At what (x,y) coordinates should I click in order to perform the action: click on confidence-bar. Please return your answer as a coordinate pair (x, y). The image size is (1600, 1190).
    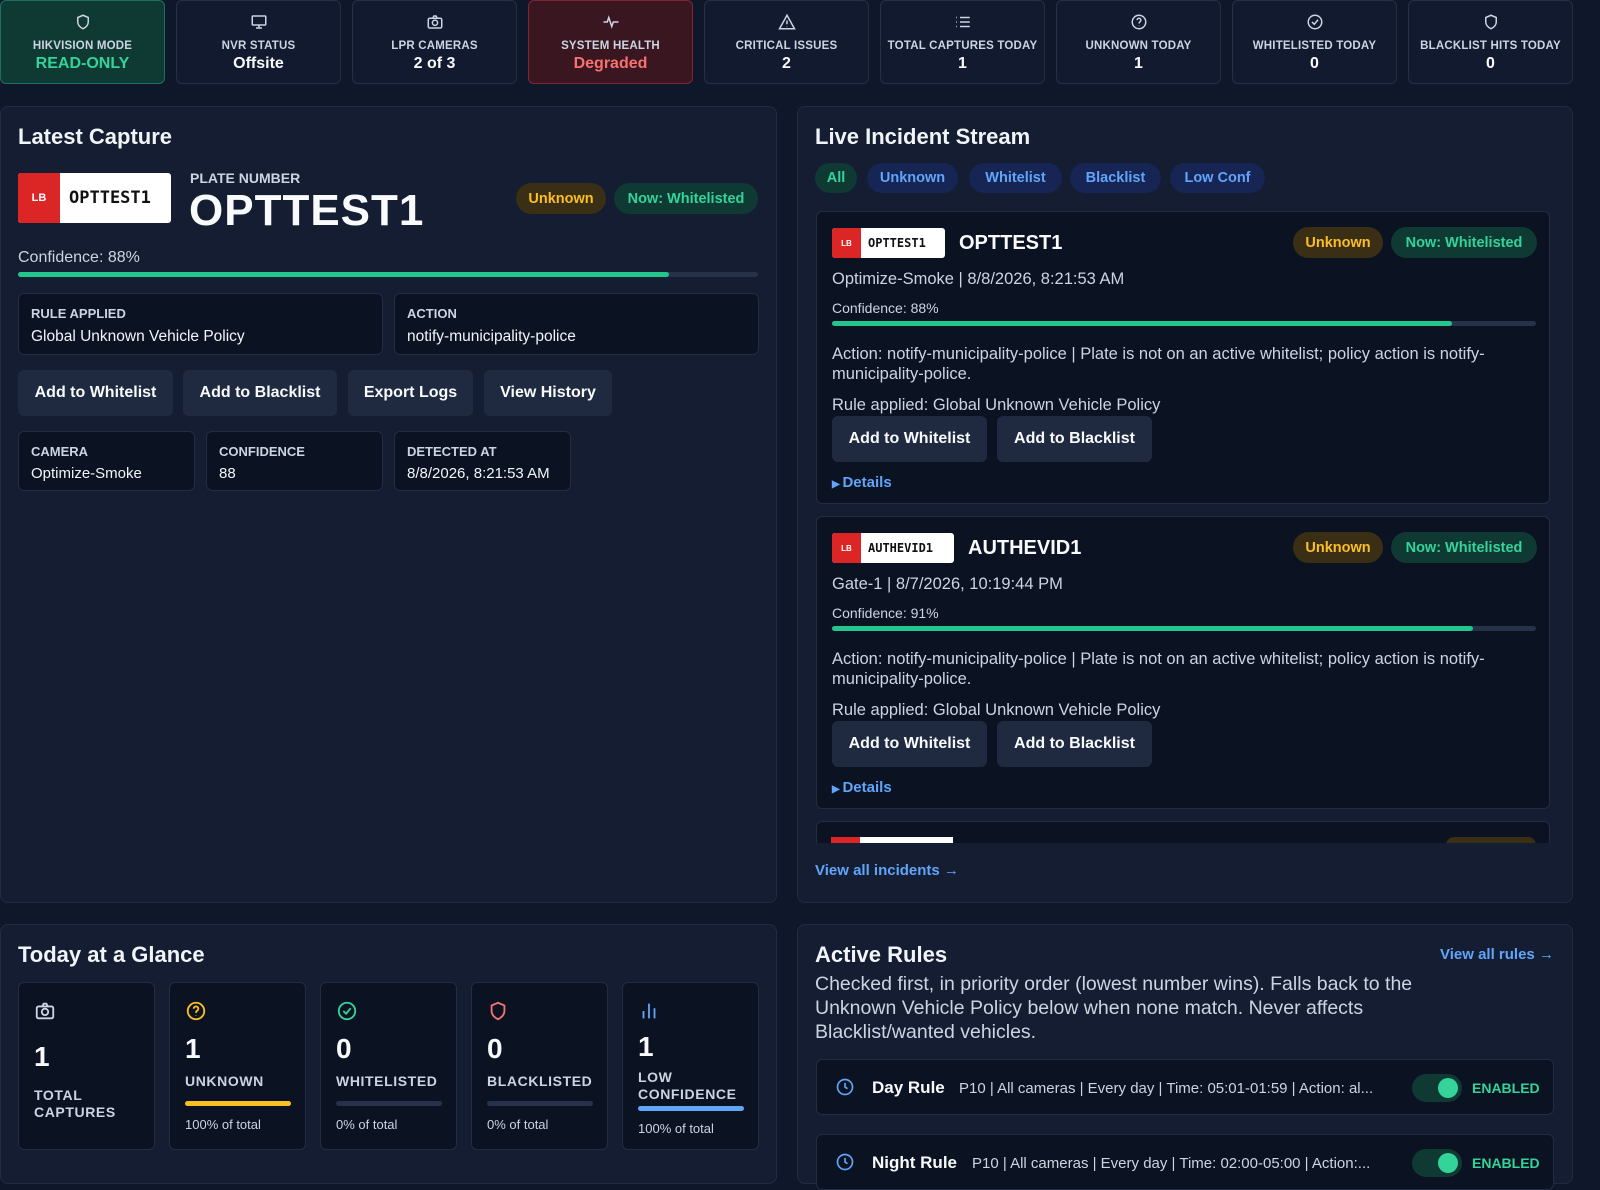
    Looking at the image, I should click on (388, 274).